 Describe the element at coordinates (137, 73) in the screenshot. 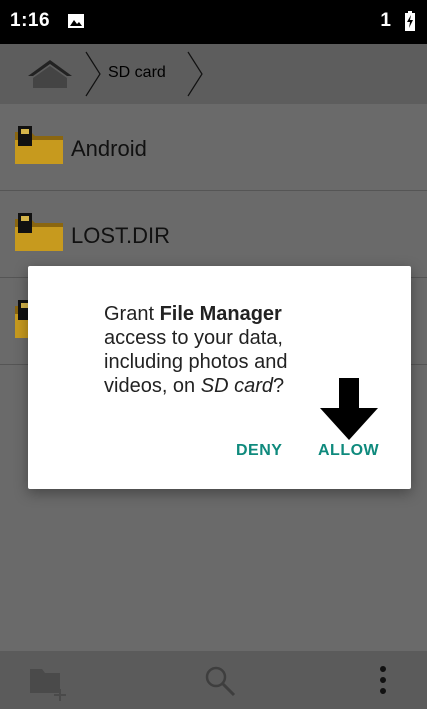

I see `breadcrumb-sd-card: SD card` at that location.